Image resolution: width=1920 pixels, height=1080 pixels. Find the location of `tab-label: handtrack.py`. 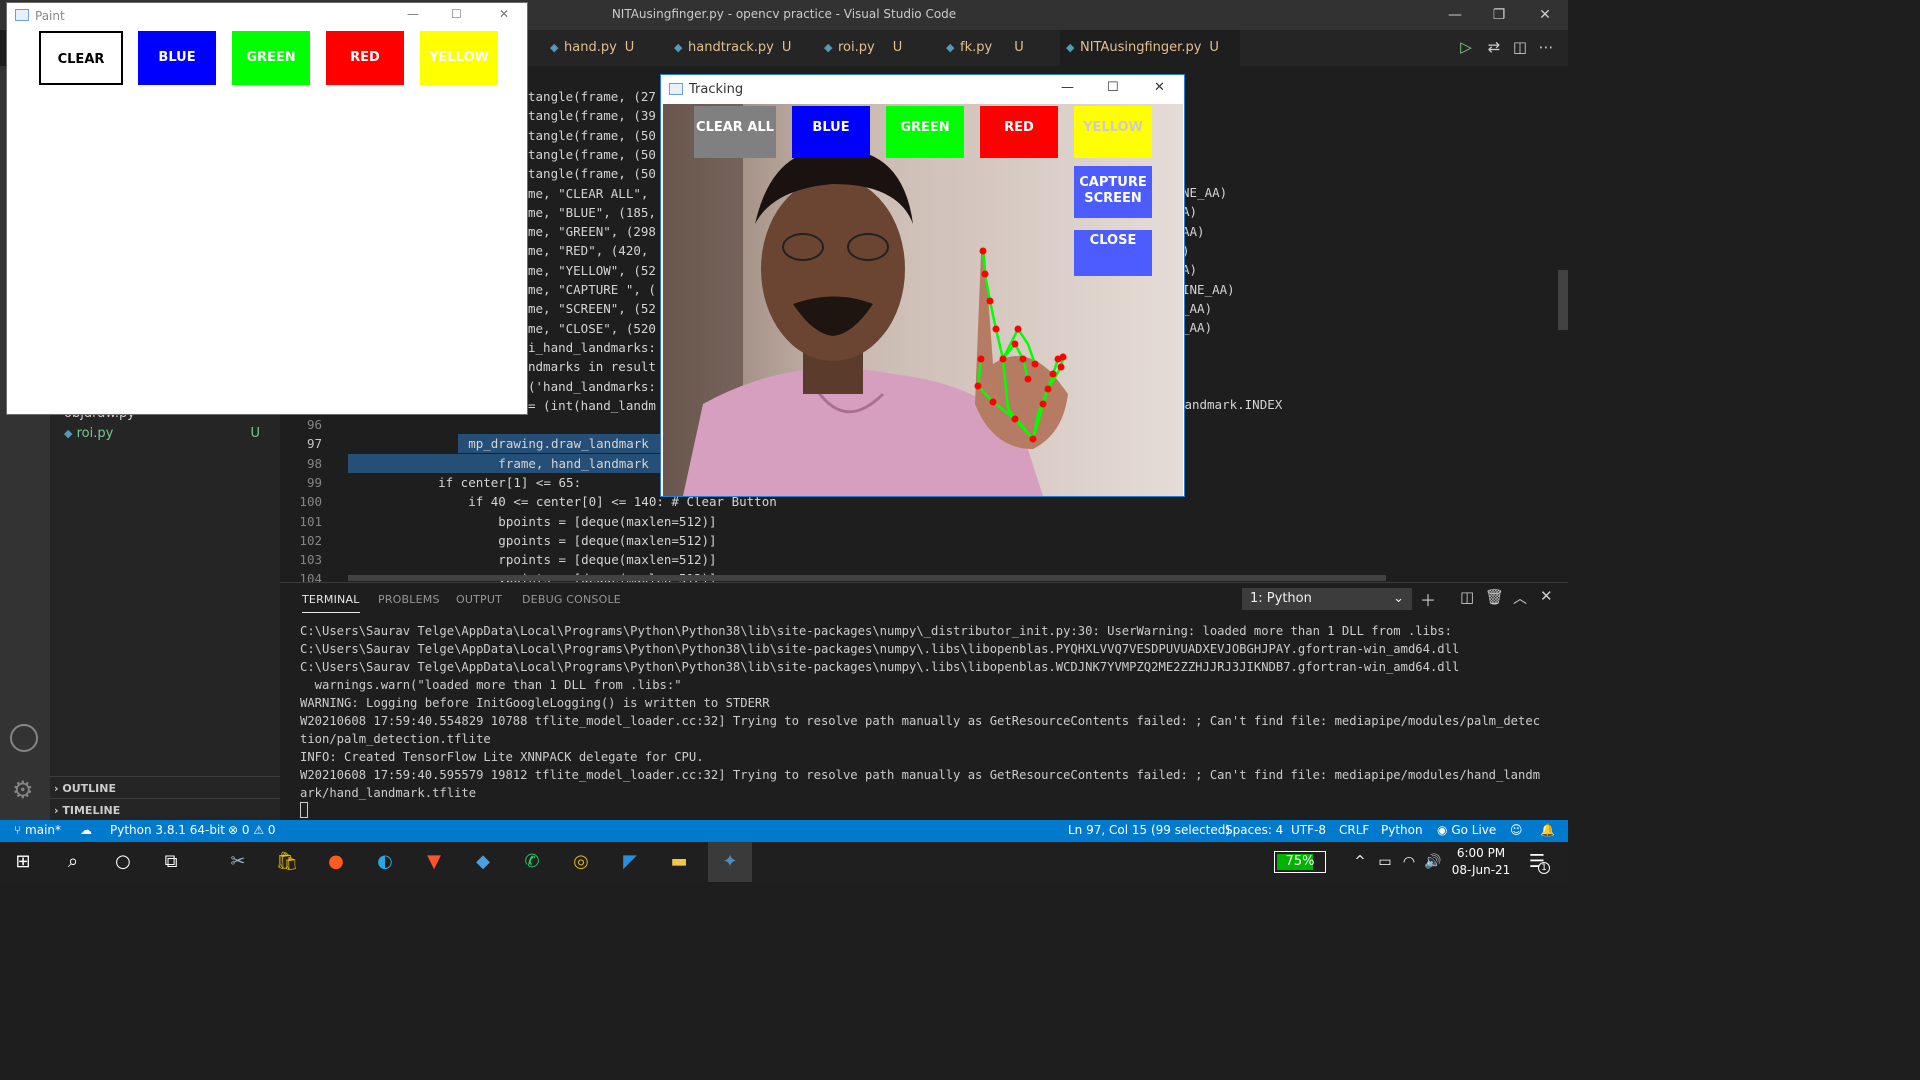

tab-label: handtrack.py is located at coordinates (731, 47).